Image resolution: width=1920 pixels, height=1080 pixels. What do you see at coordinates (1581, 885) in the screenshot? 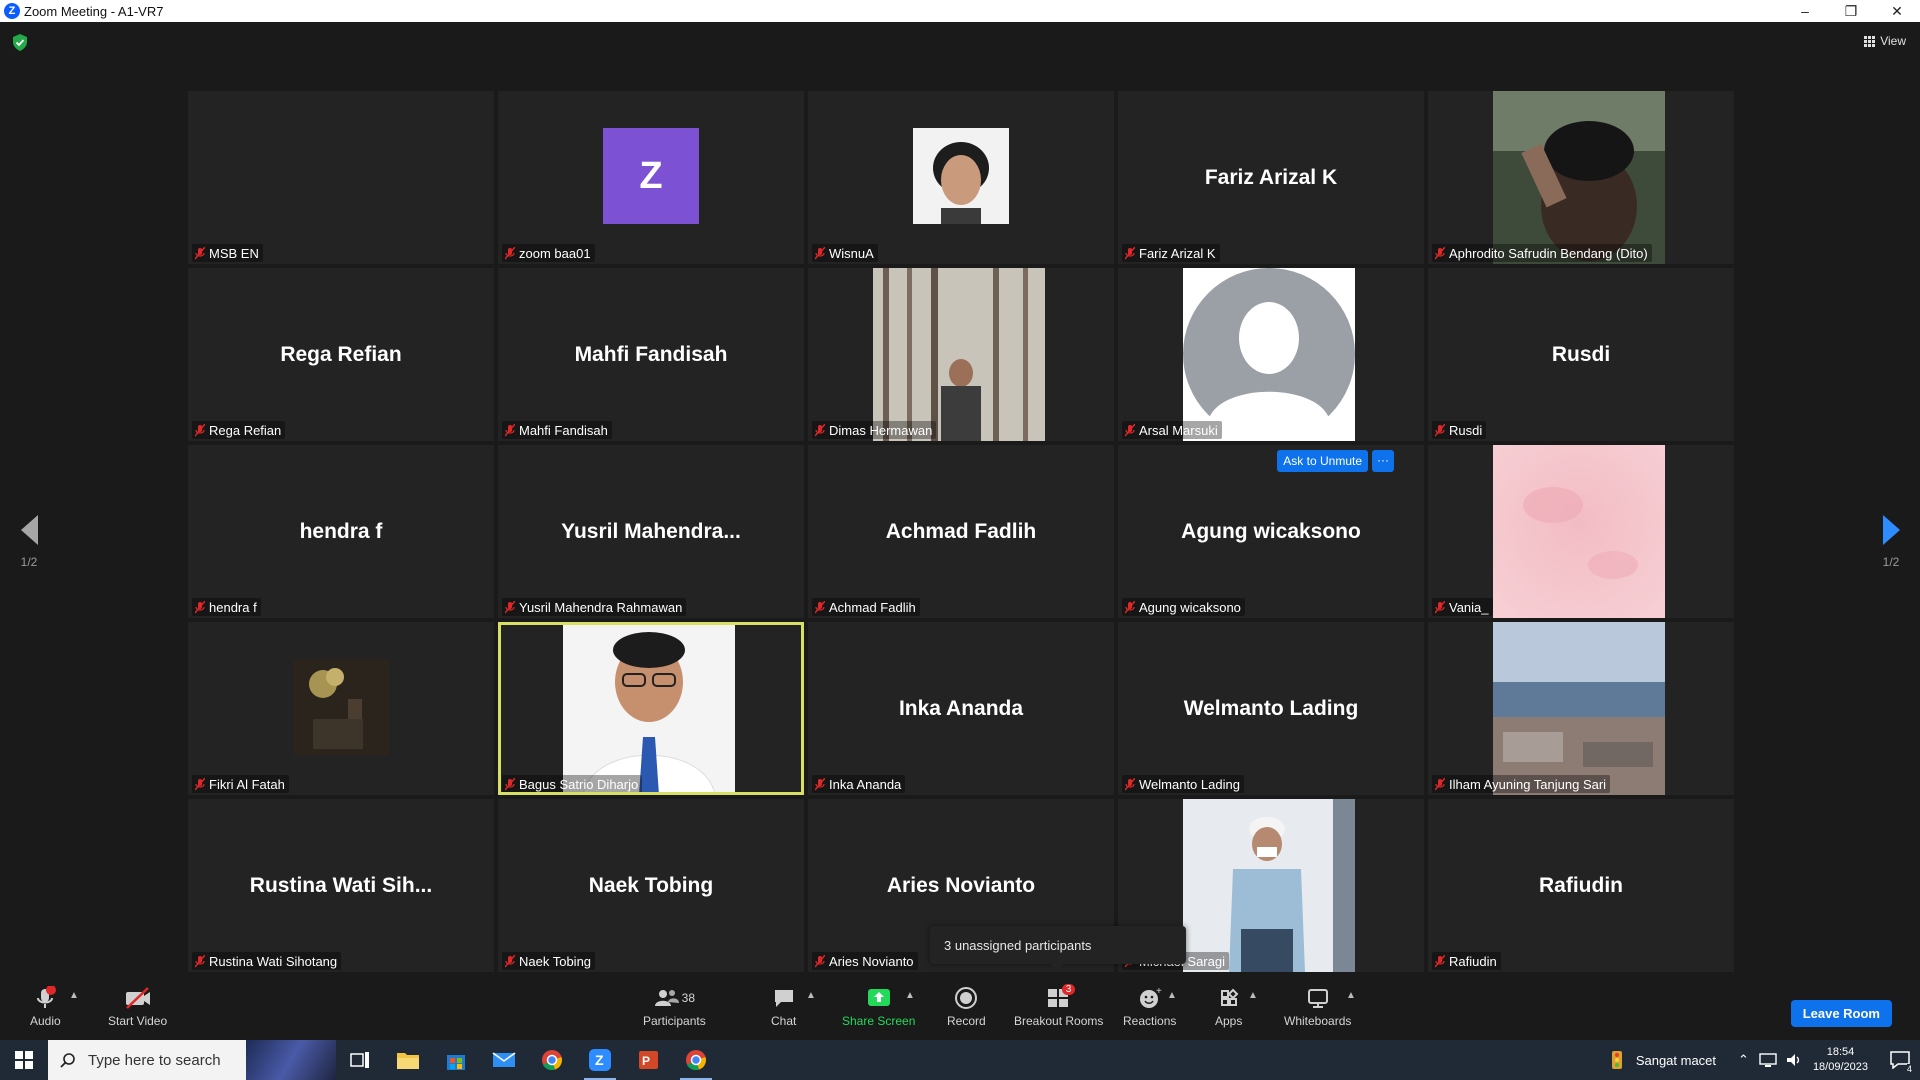
I see `participant-tile: Rafiudin Rafiudin` at bounding box center [1581, 885].